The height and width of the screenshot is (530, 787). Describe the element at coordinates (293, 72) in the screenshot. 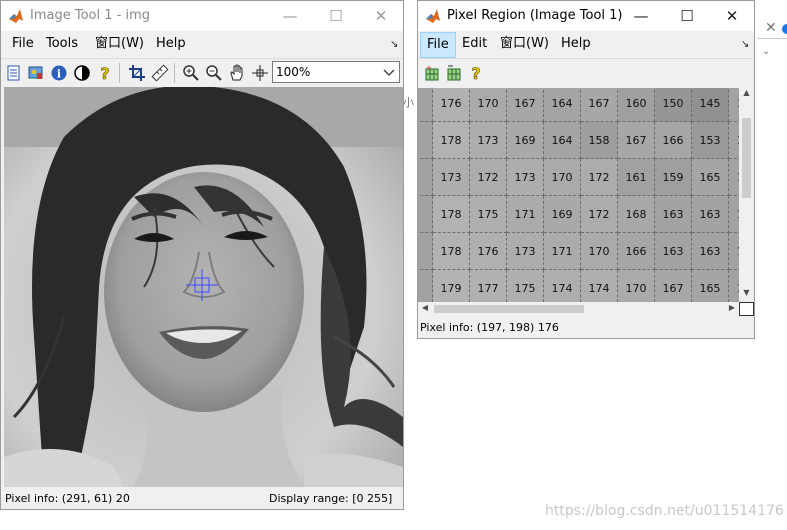

I see `zoom-value: 100%` at that location.